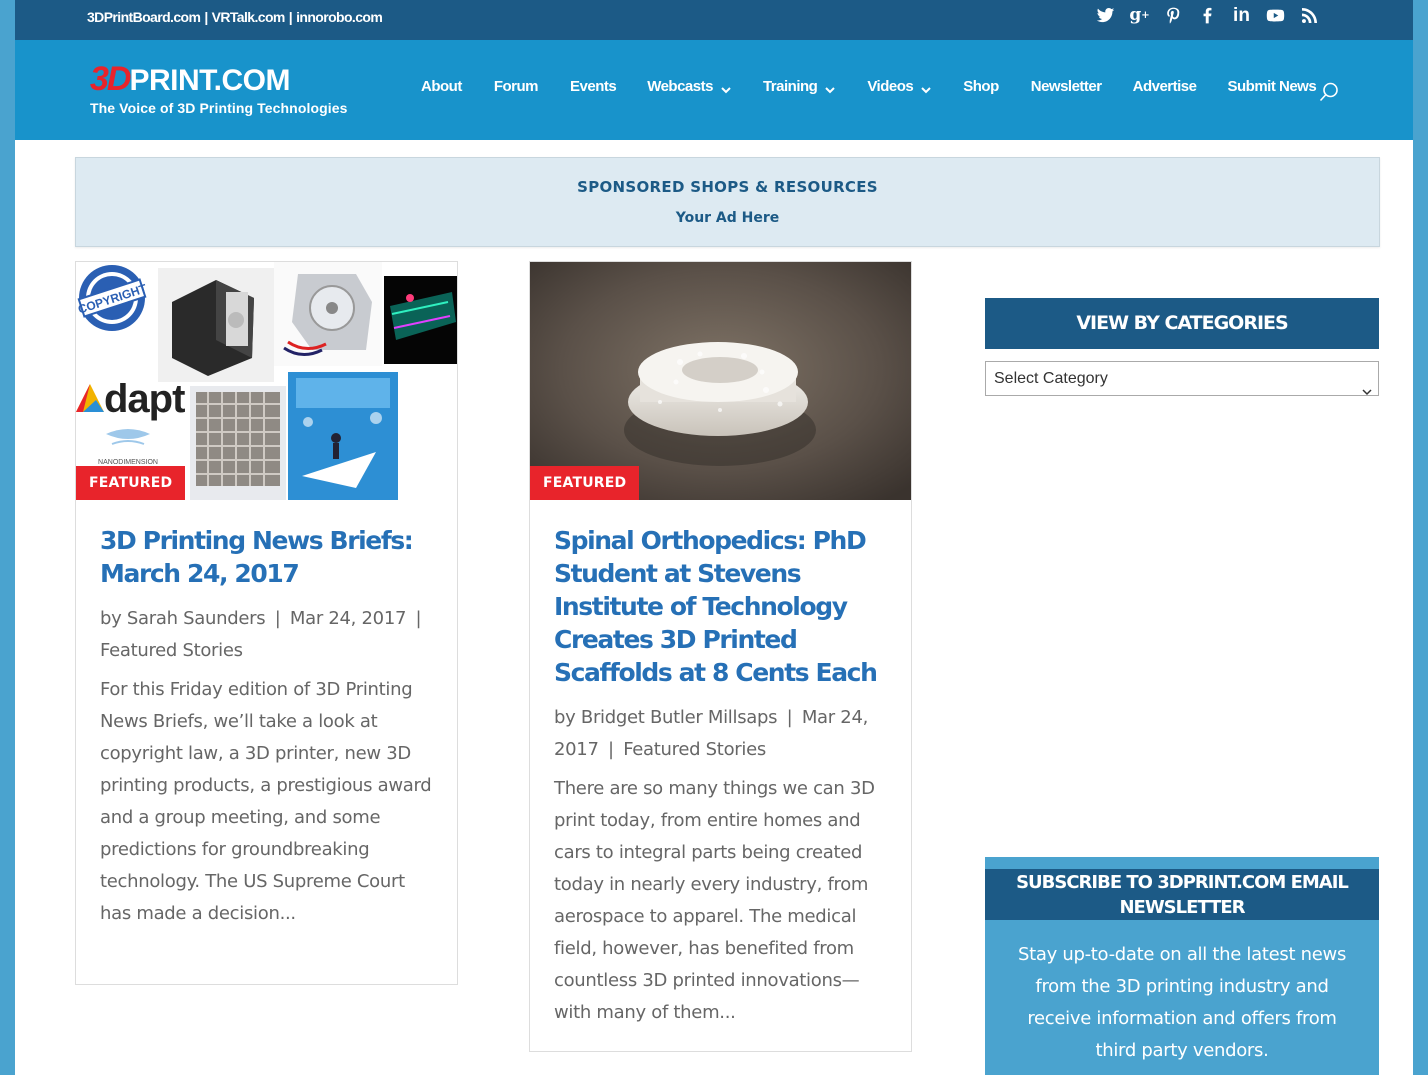  I want to click on youtube-icon, so click(1275, 15).